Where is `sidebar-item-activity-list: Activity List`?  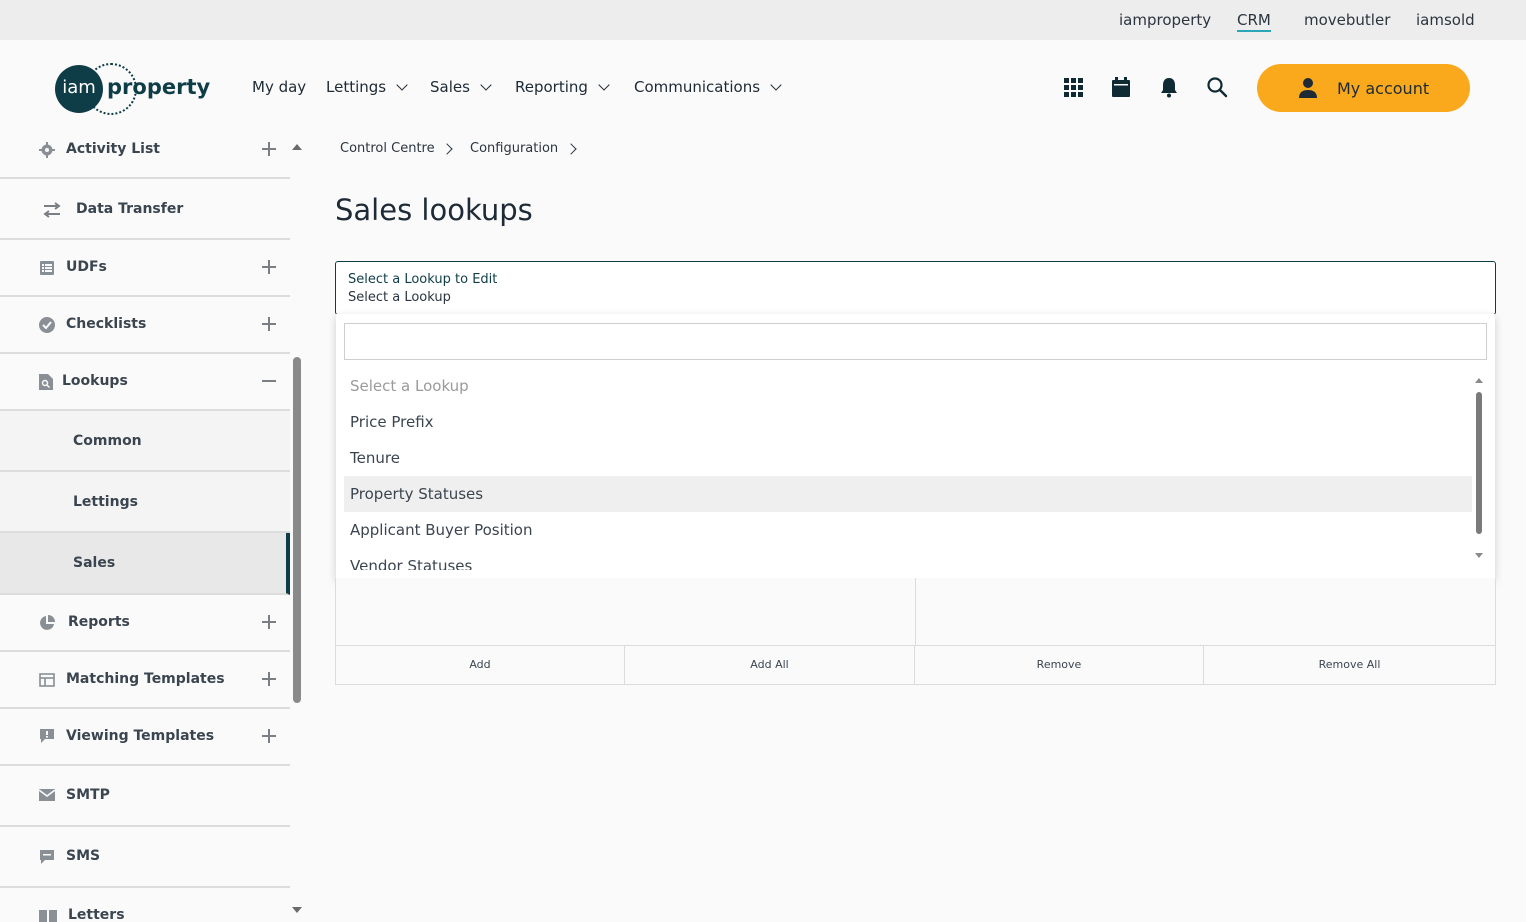
sidebar-item-activity-list: Activity List is located at coordinates (145, 149).